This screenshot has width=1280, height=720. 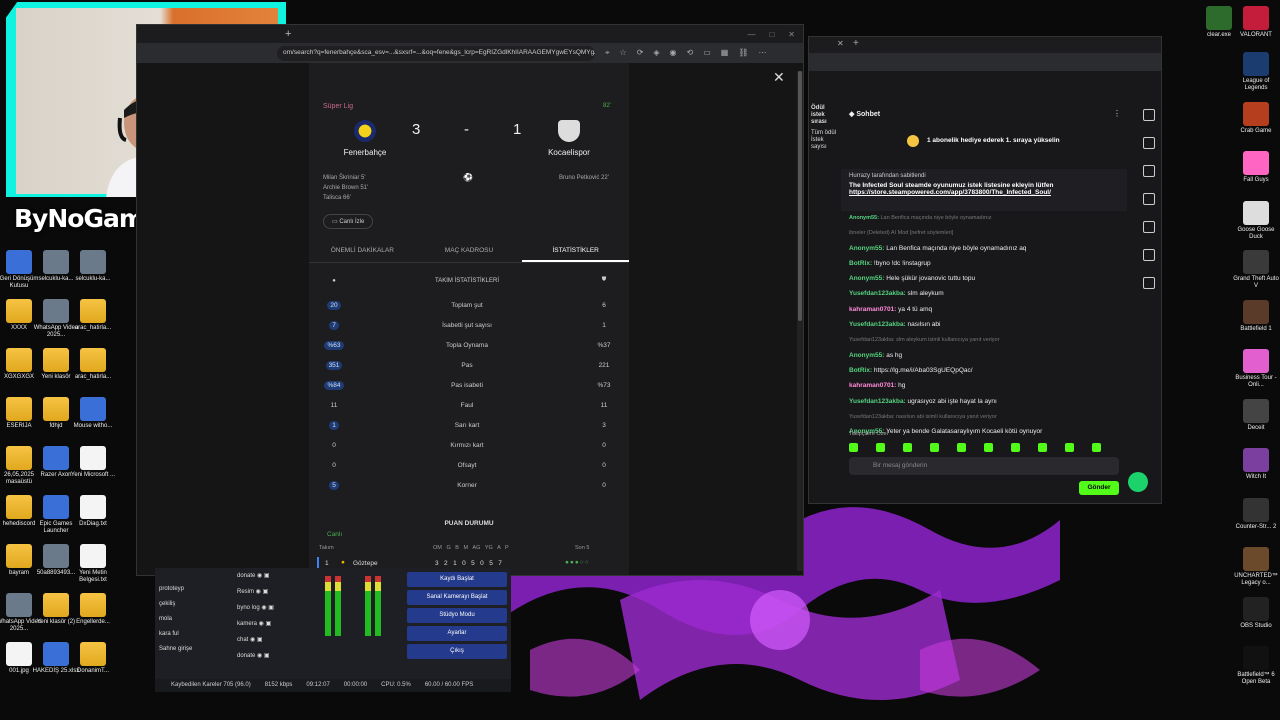 What do you see at coordinates (1255, 415) in the screenshot?
I see `desktop-icon: Deceit` at bounding box center [1255, 415].